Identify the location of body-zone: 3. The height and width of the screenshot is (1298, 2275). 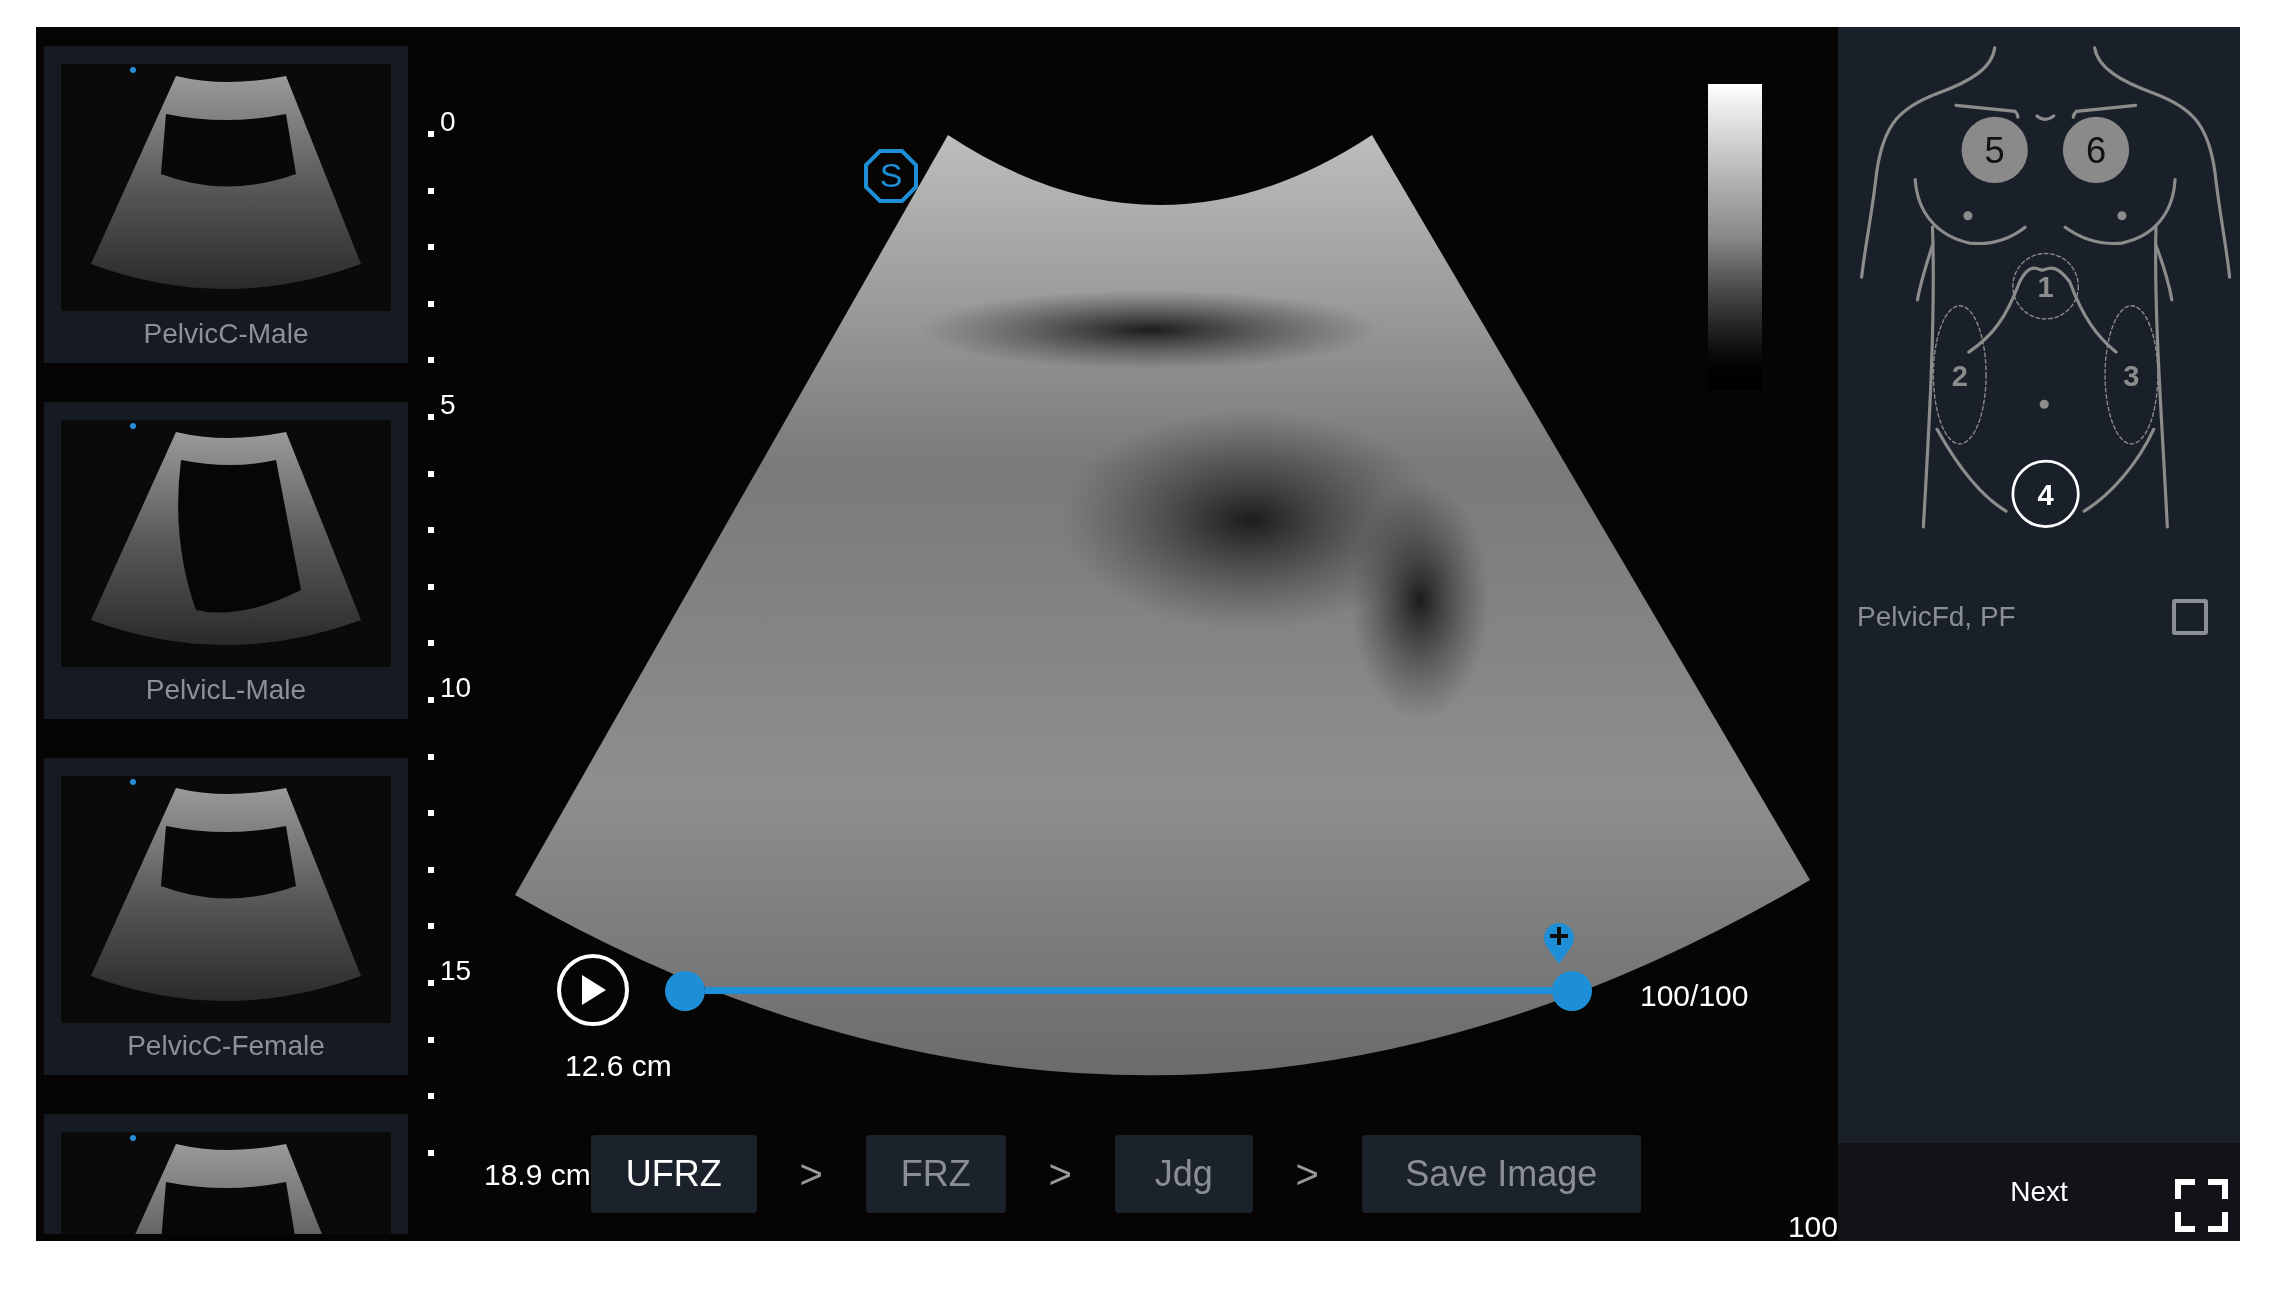
(2131, 375).